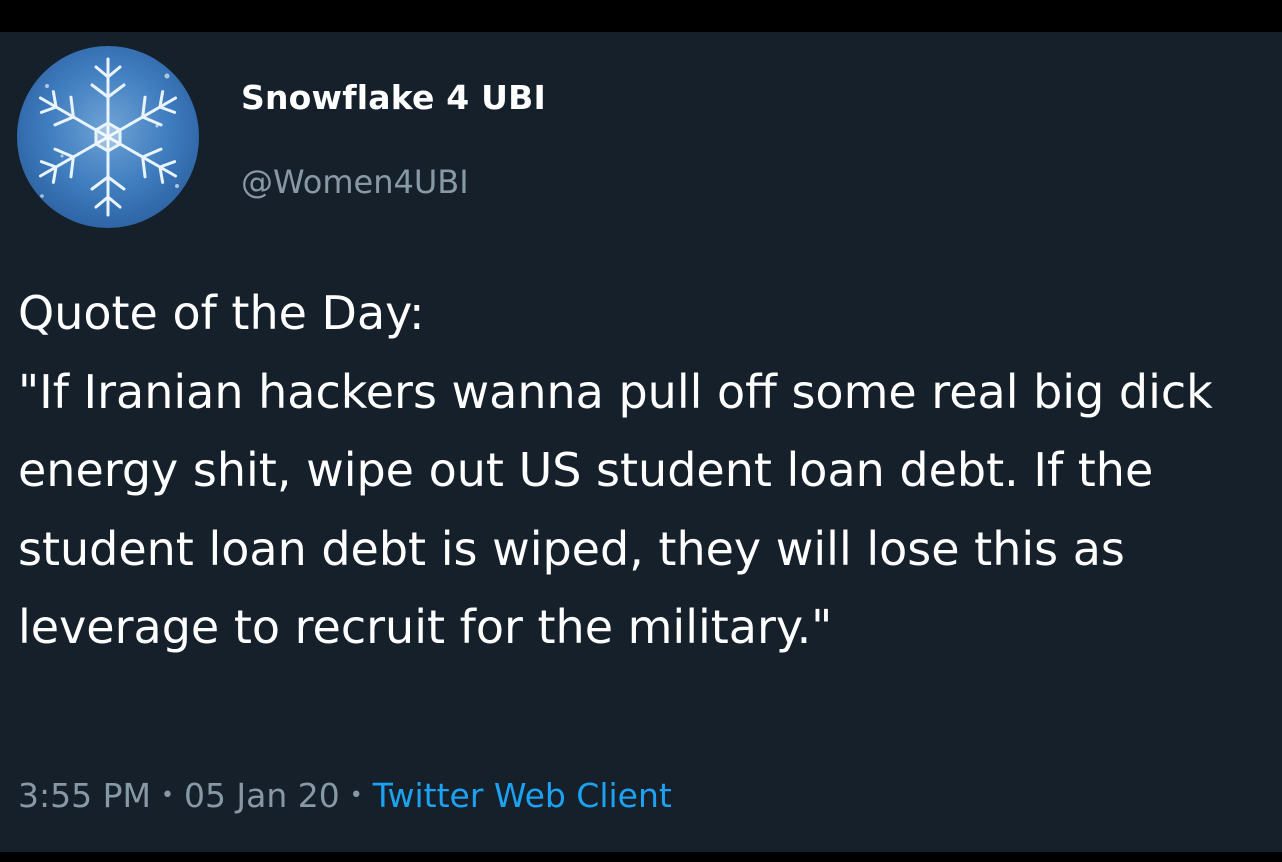 The height and width of the screenshot is (862, 1282). I want to click on display-name: Snowflake 4 UBI, so click(393, 97).